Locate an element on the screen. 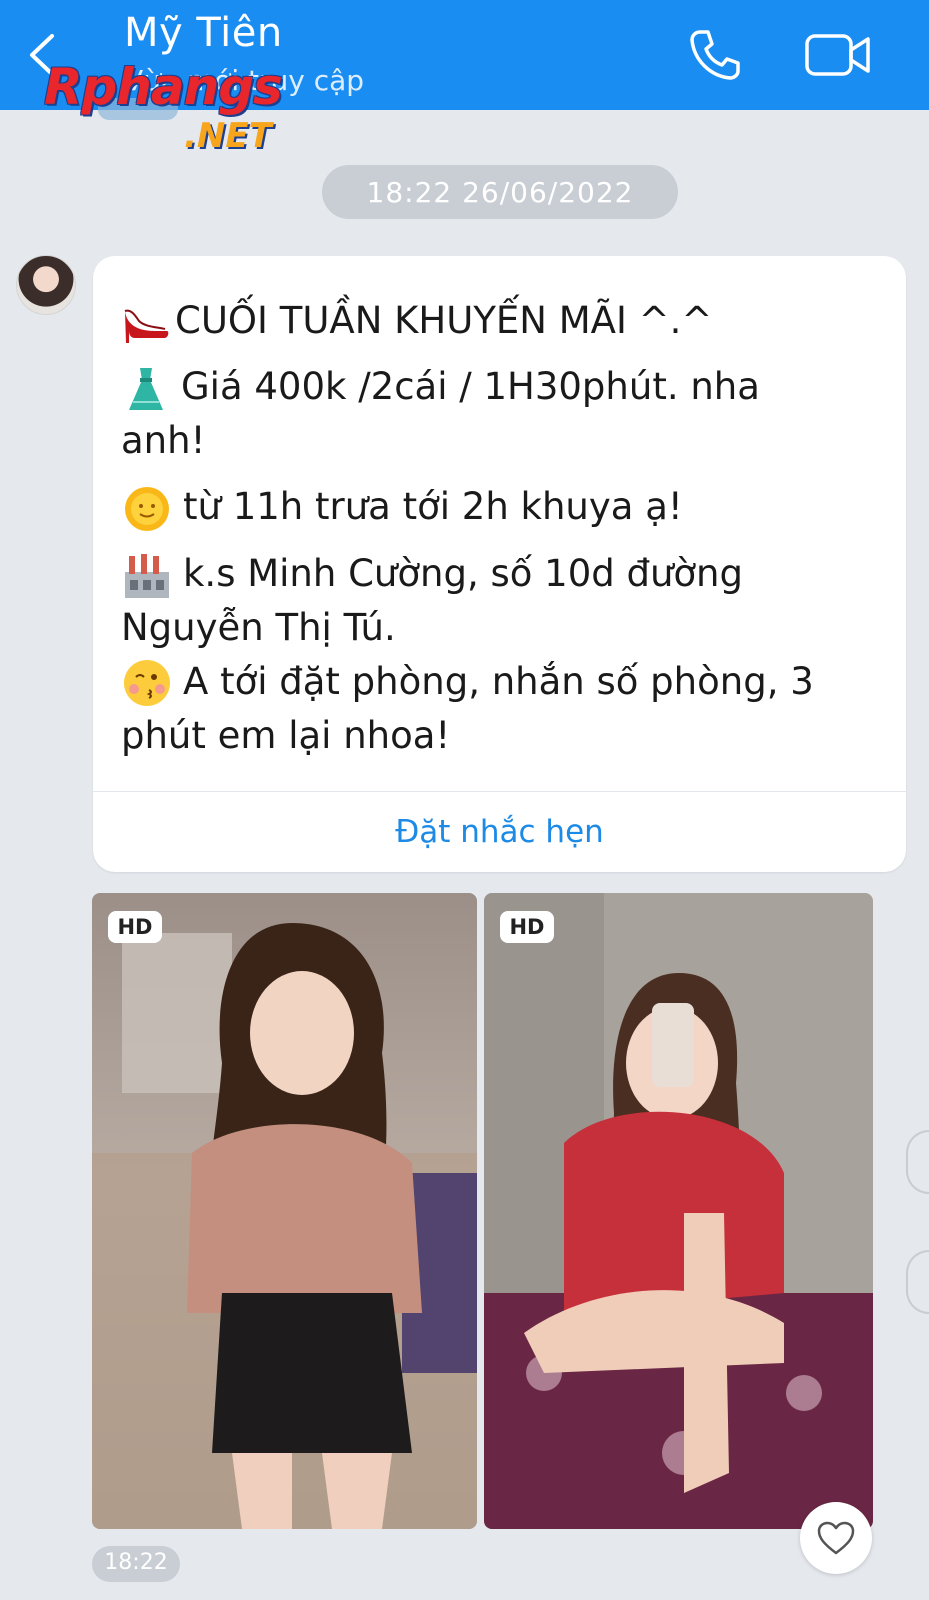 The width and height of the screenshot is (929, 1600). phone-icon is located at coordinates (715, 55).